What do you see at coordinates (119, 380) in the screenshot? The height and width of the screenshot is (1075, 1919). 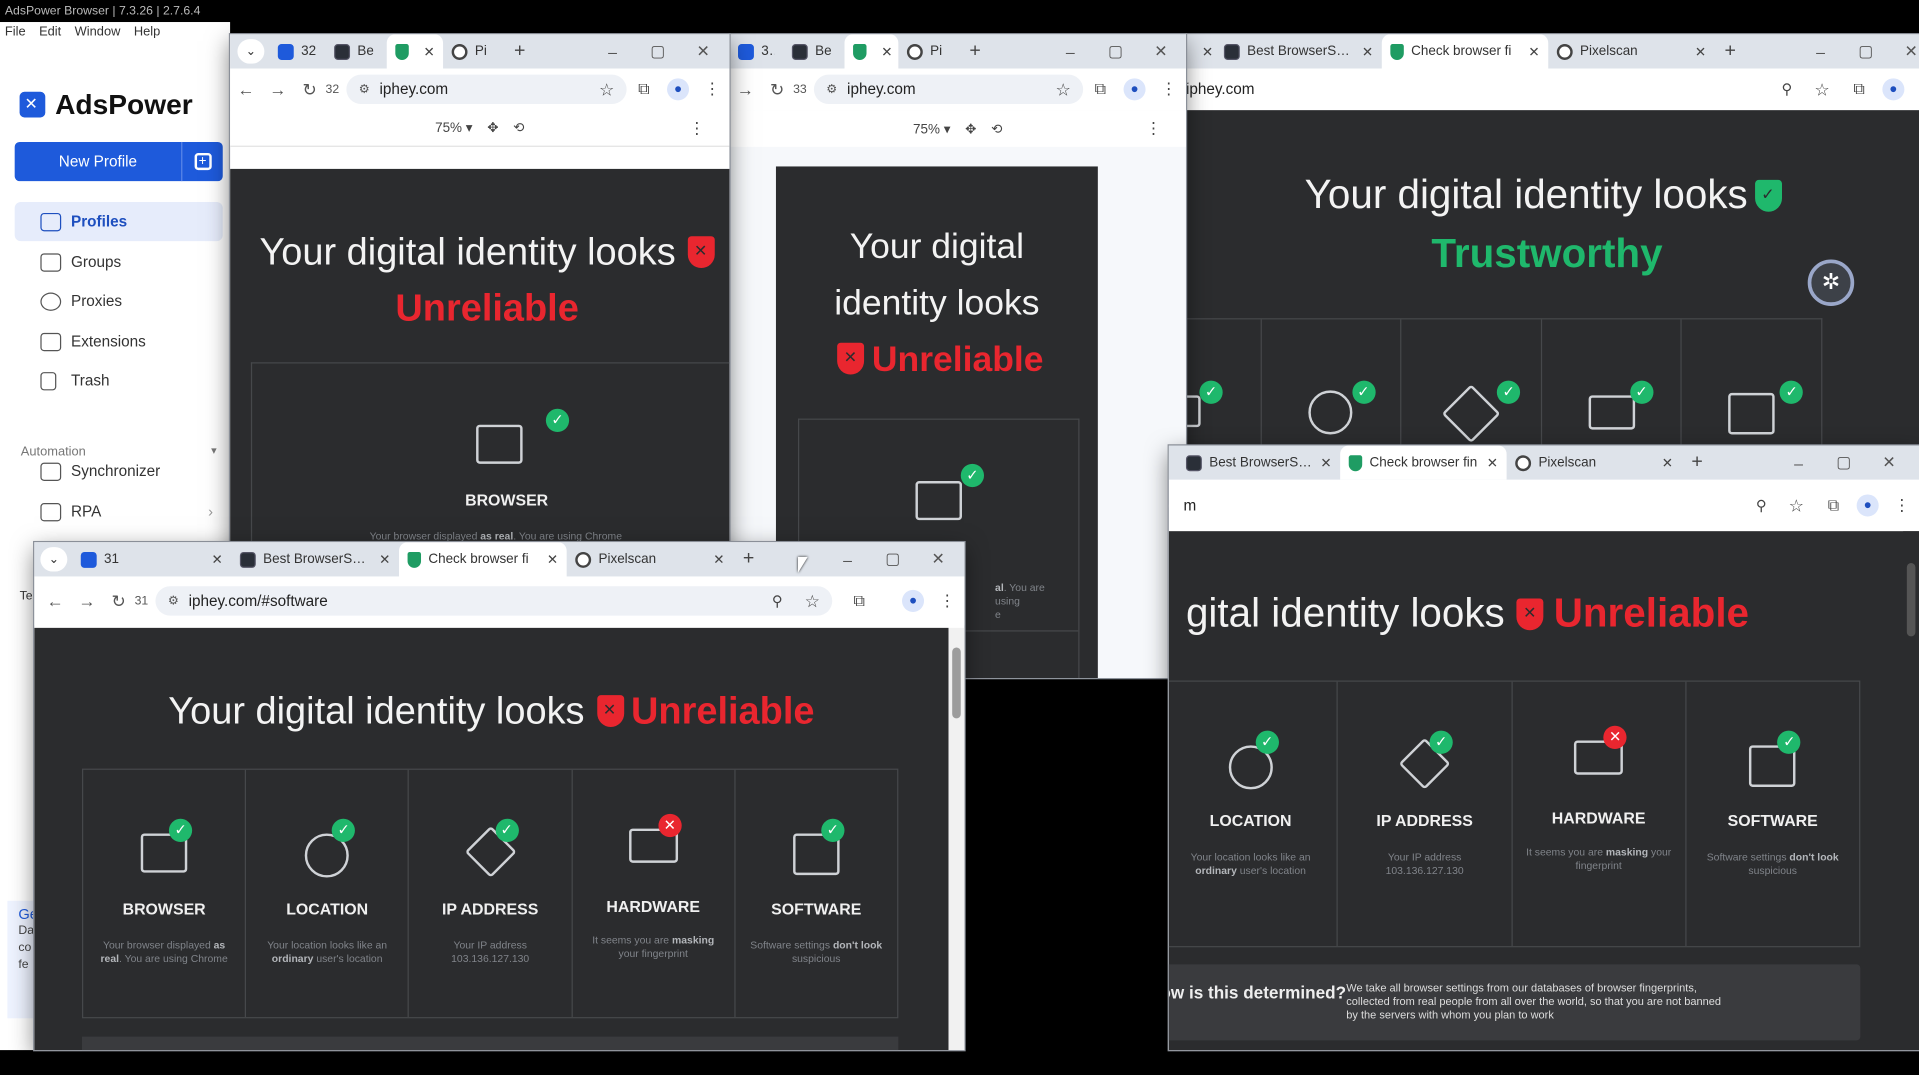 I see `sidebar-item-trash: Trash` at bounding box center [119, 380].